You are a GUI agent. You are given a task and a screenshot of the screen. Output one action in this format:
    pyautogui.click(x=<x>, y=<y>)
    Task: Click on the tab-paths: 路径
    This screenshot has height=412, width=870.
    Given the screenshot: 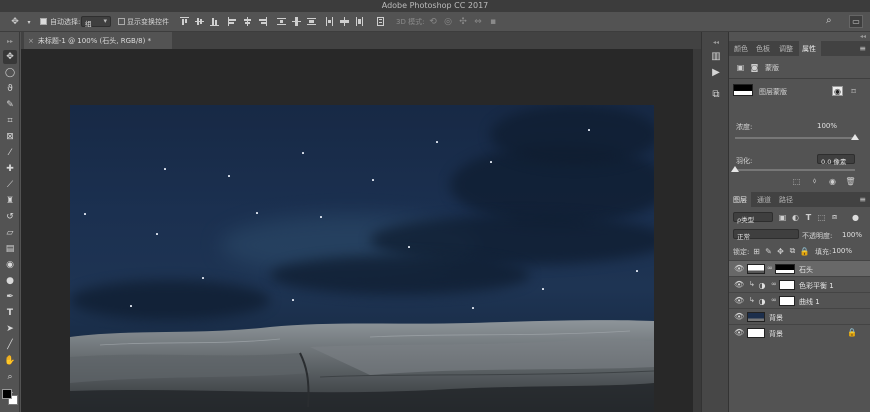 What is the action you would take?
    pyautogui.click(x=786, y=200)
    